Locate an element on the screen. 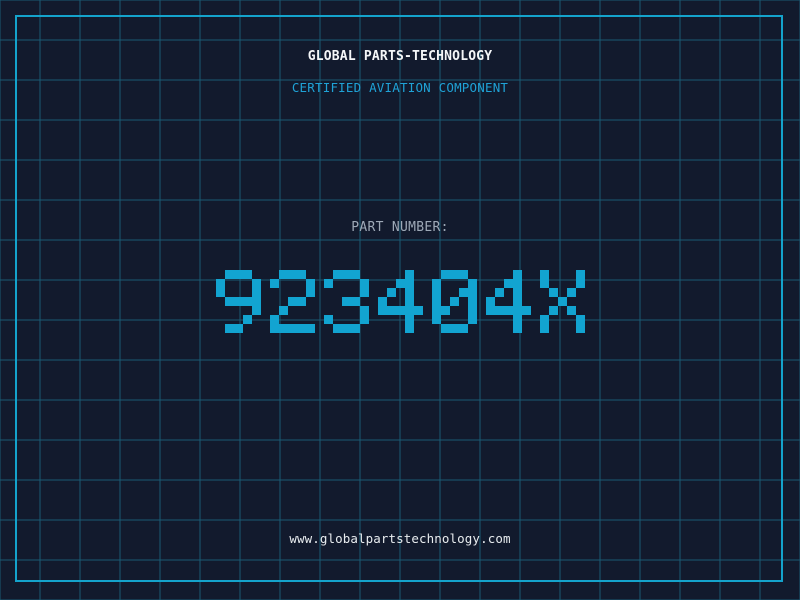  part-number-pixels is located at coordinates (400, 301).